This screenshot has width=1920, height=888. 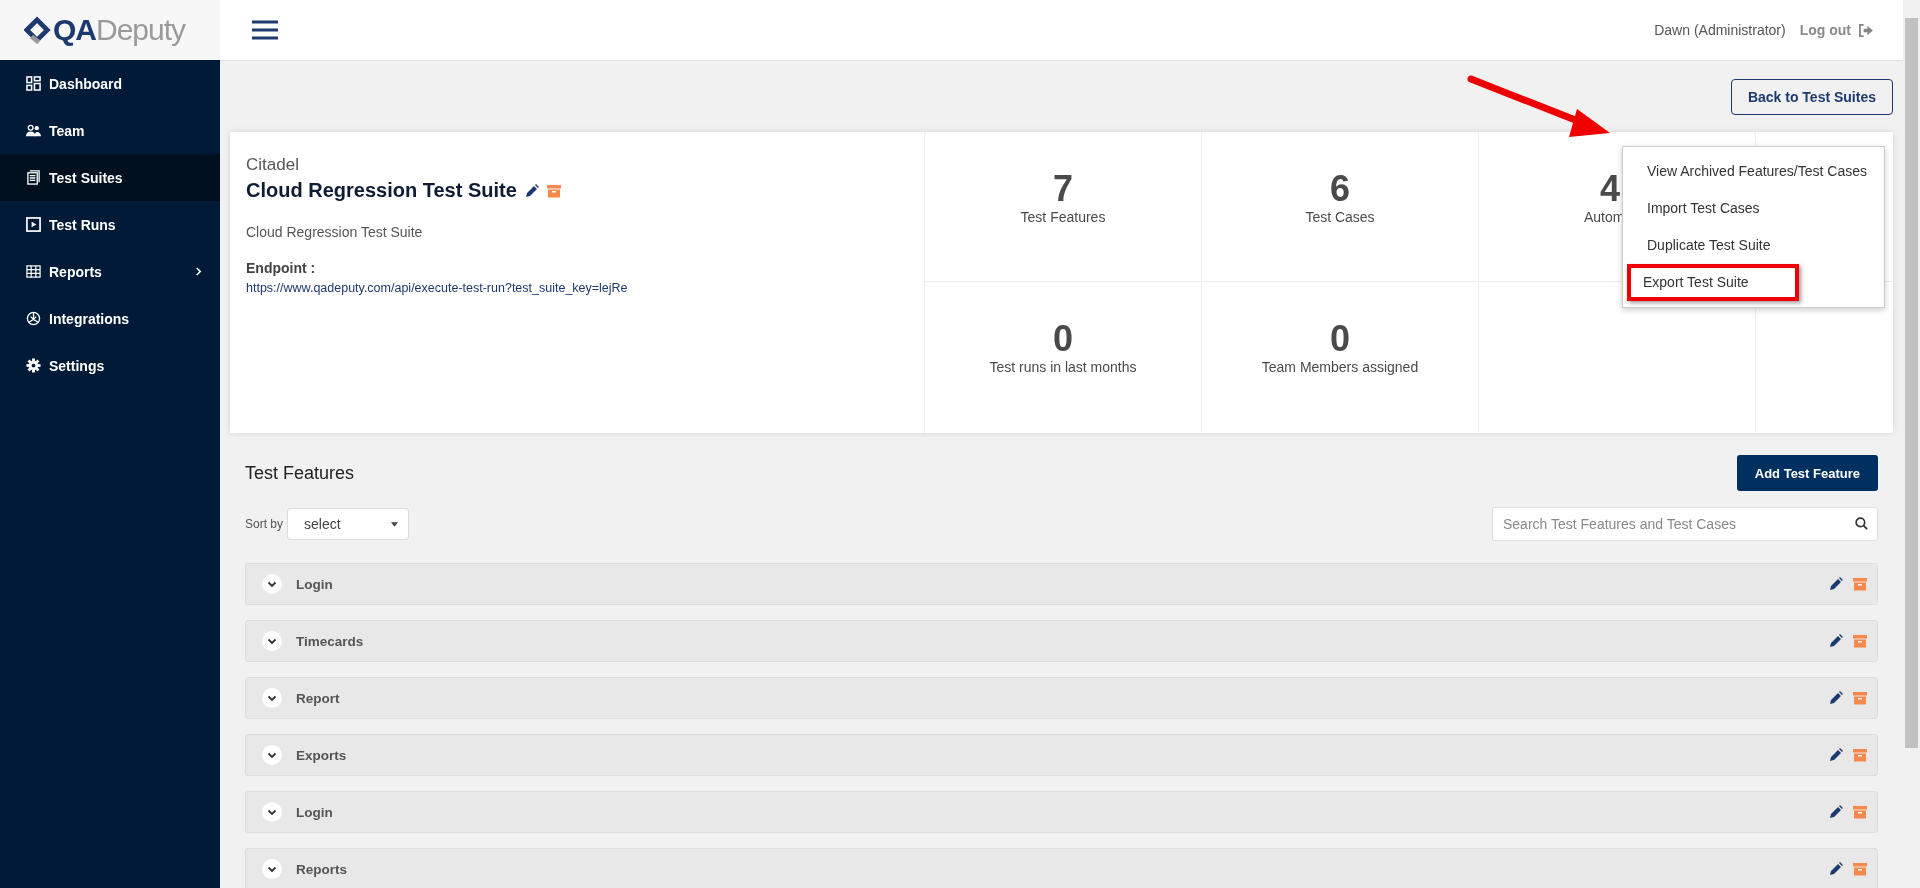 I want to click on add-feature-button: Add Test Feature, so click(x=1807, y=473).